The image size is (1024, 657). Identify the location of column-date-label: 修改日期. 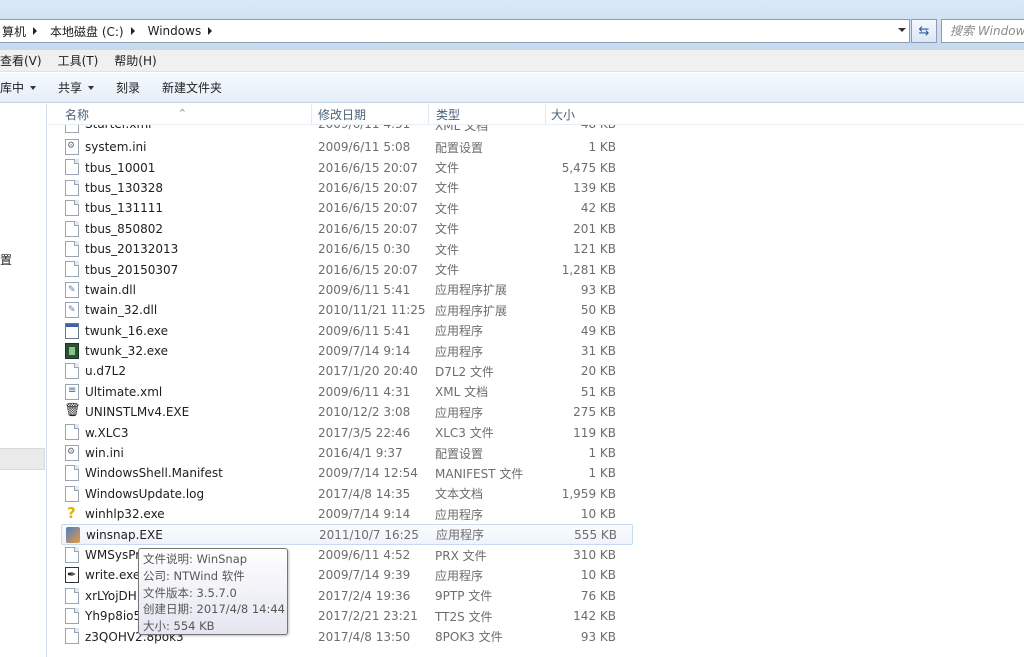
(342, 115).